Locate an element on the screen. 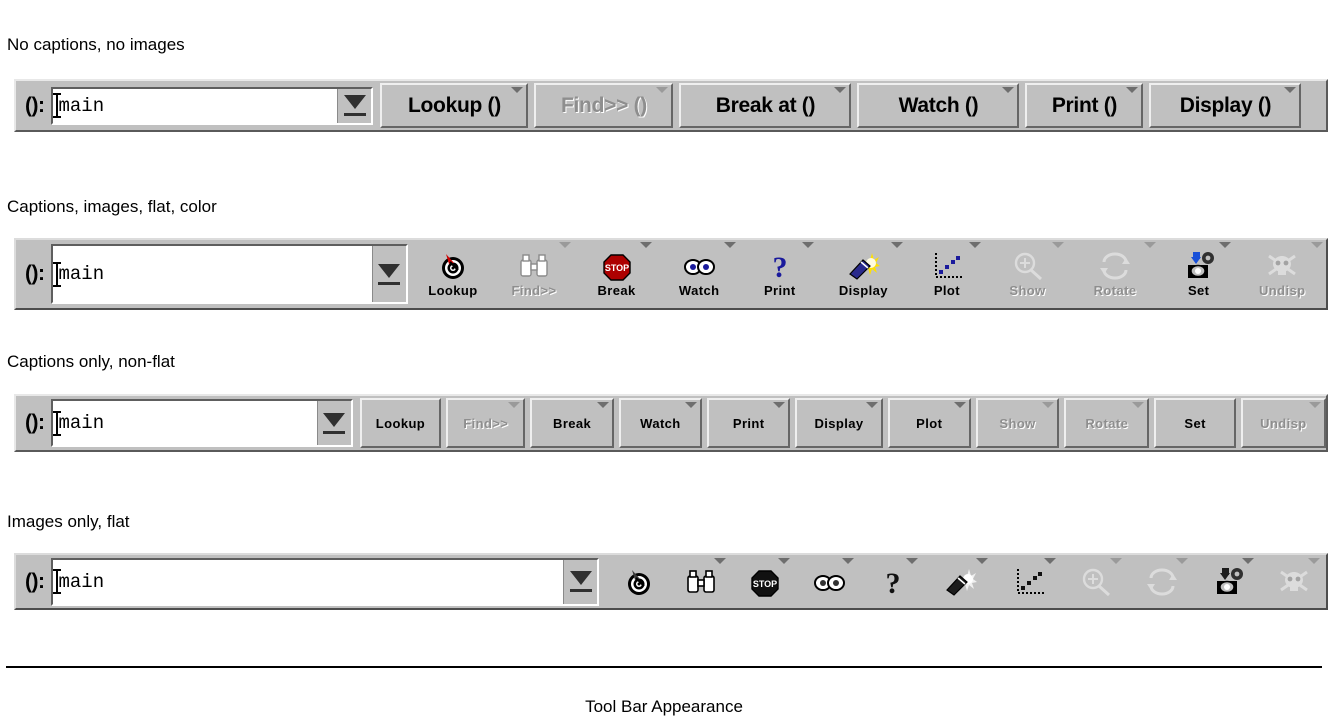 This screenshot has height=725, width=1328. lookup-button-label: Lookup is located at coordinates (400, 423).